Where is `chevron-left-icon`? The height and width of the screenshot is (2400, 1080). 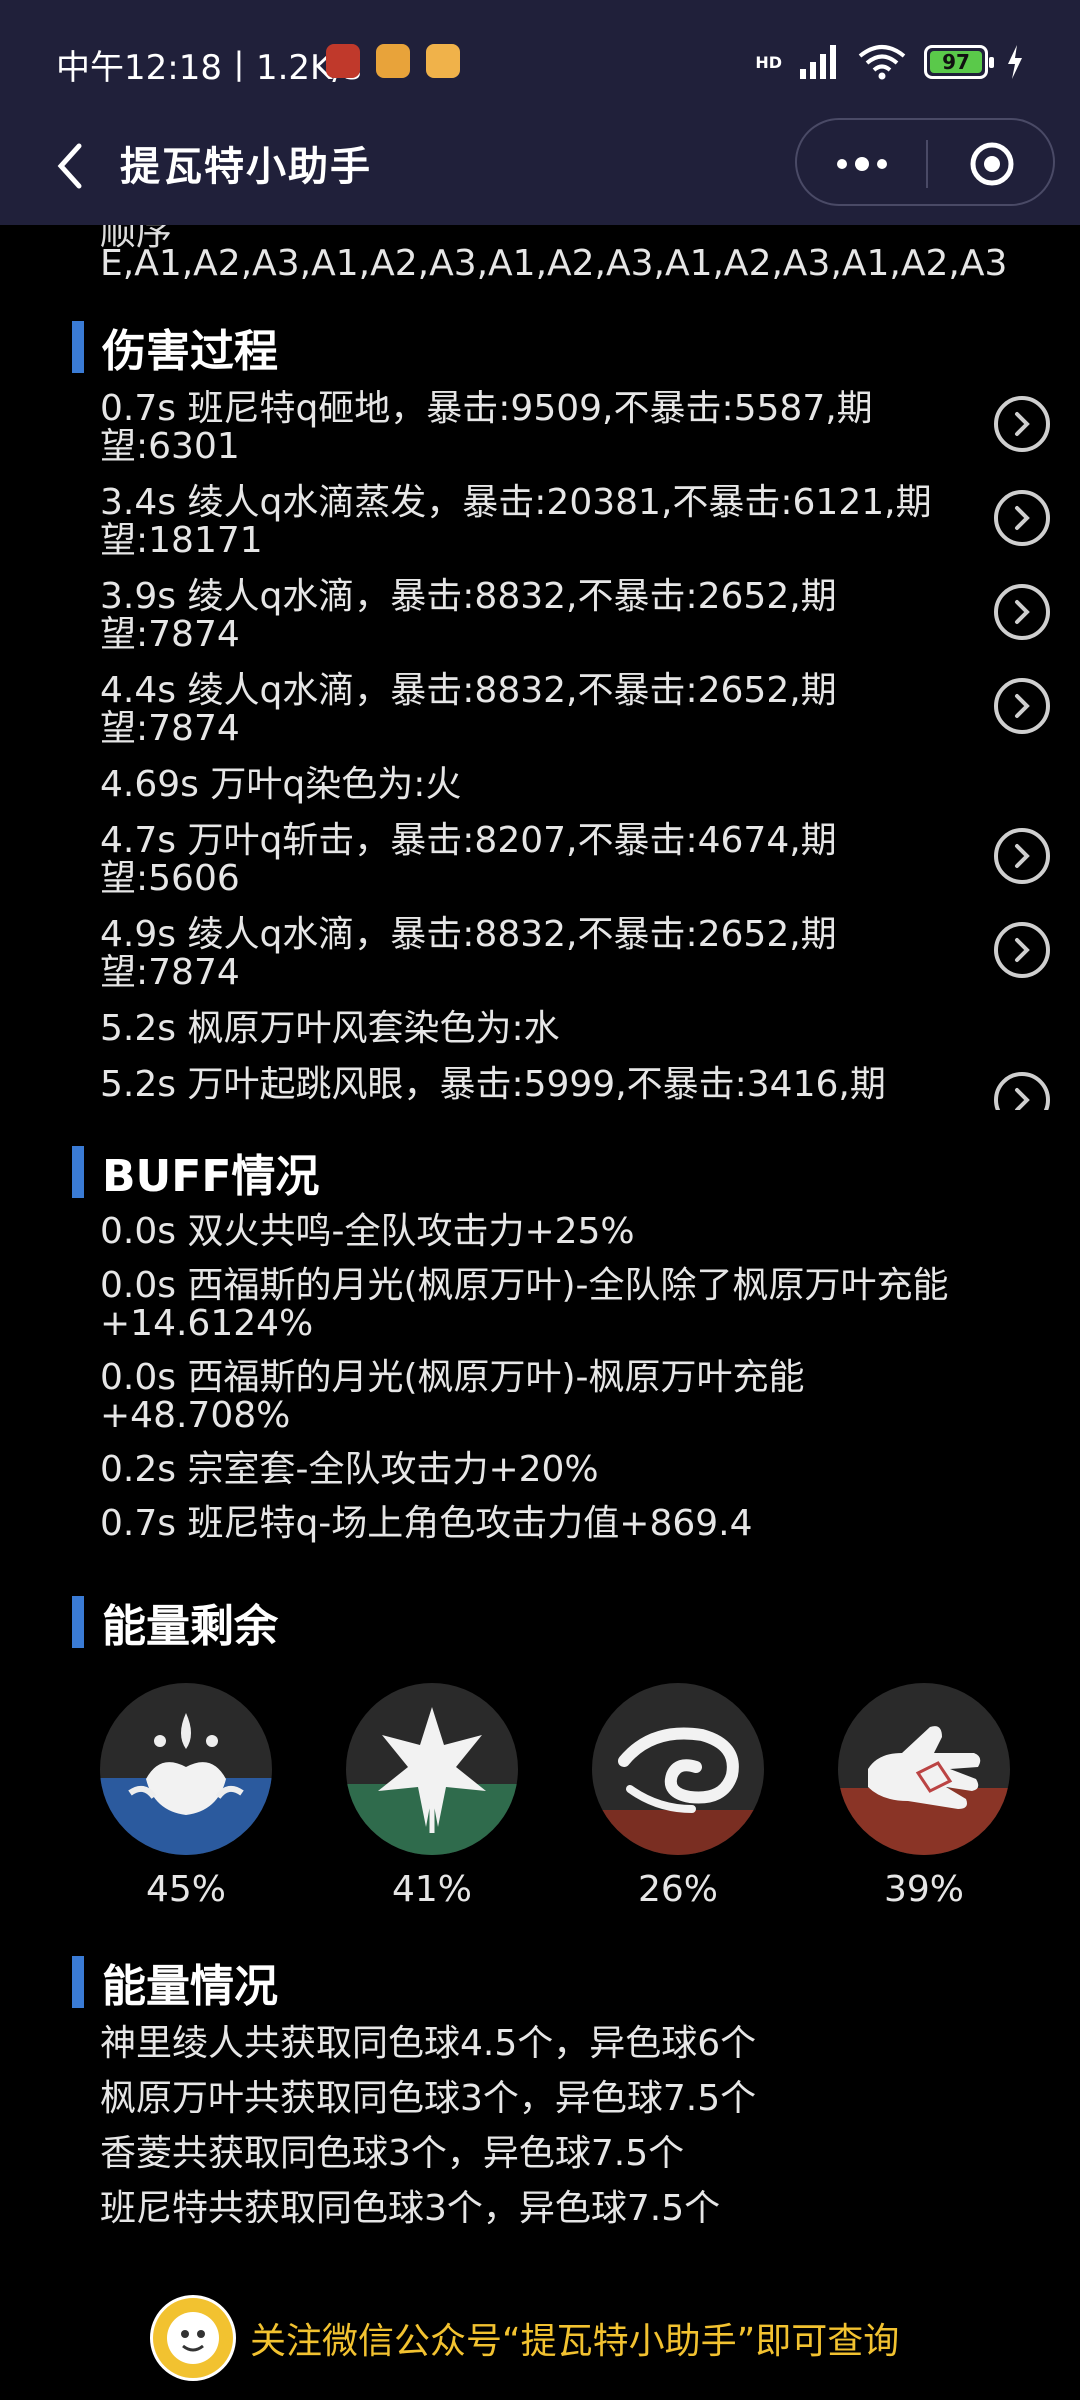 chevron-left-icon is located at coordinates (69, 166).